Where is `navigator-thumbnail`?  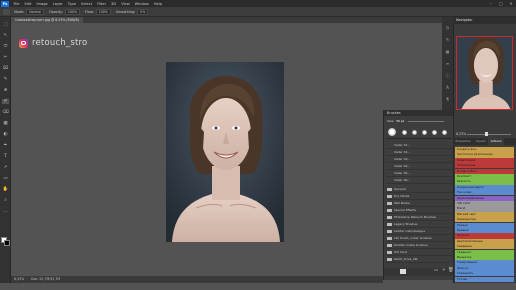 navigator-thumbnail is located at coordinates (484, 73).